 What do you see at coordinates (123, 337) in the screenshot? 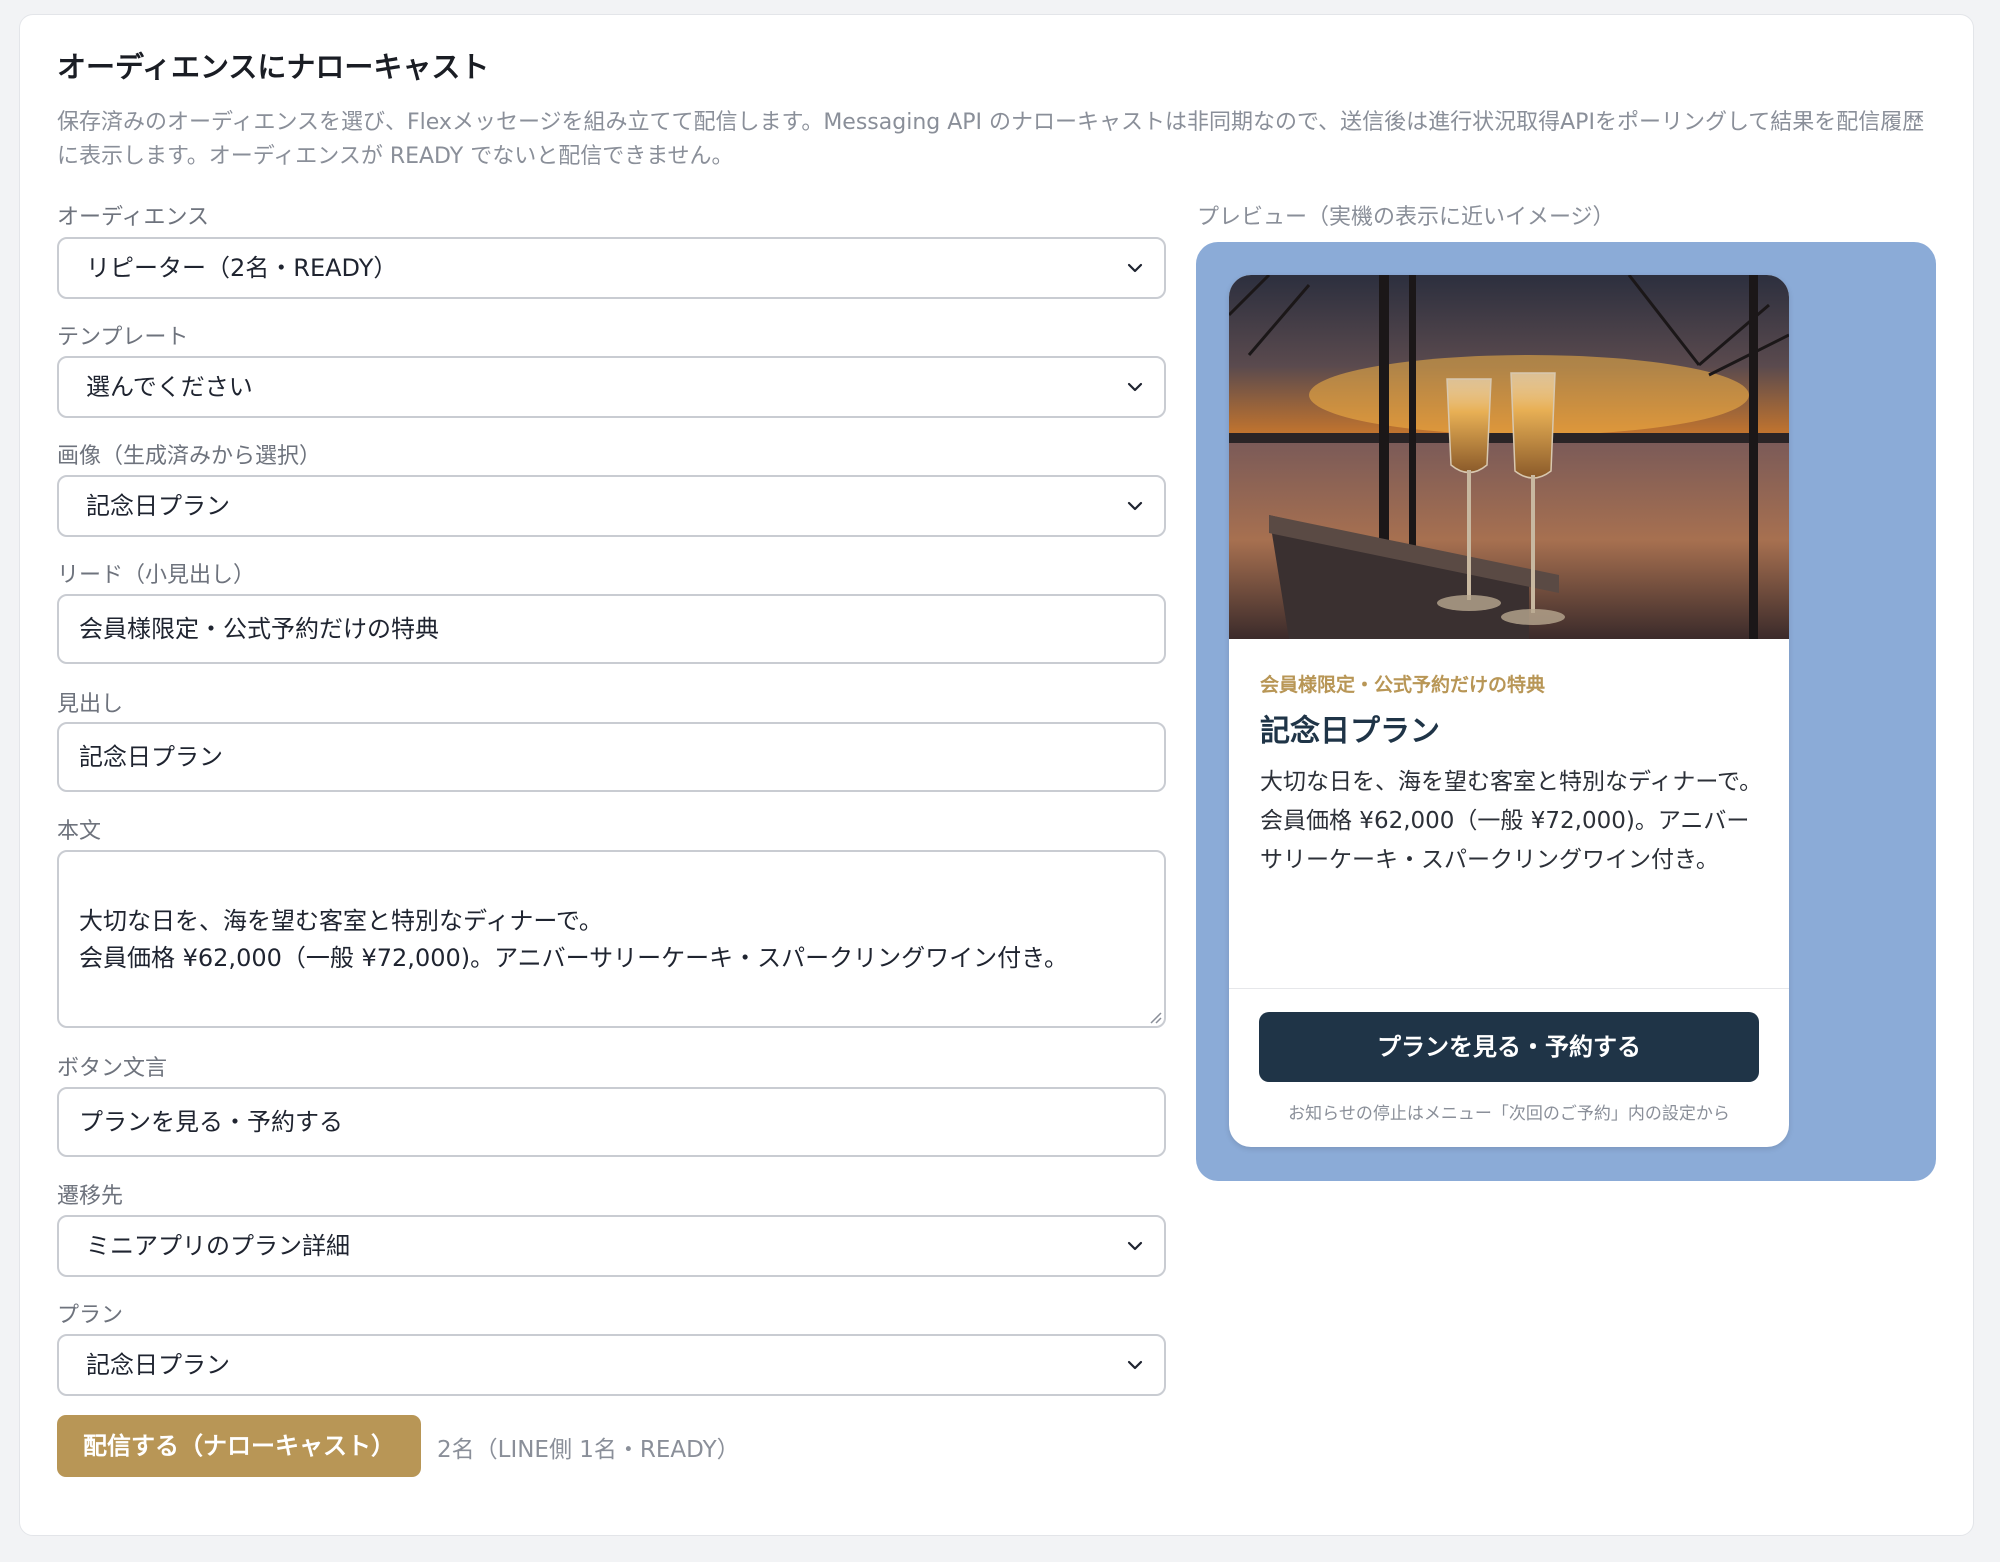
I see `template-label: テンプレート` at bounding box center [123, 337].